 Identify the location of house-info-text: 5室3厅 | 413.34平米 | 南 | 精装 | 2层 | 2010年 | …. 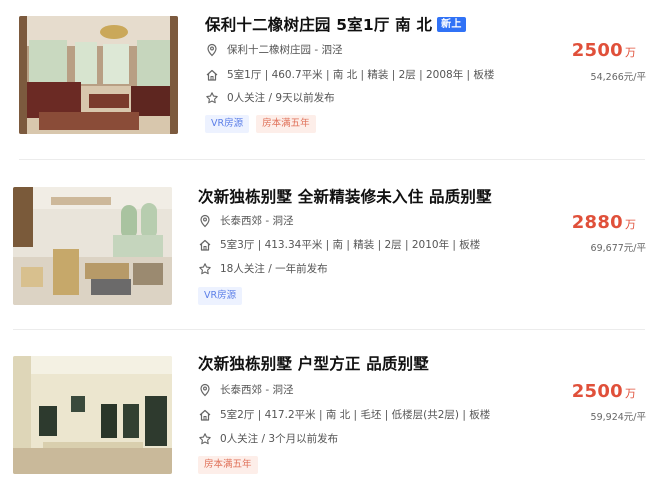
(350, 245).